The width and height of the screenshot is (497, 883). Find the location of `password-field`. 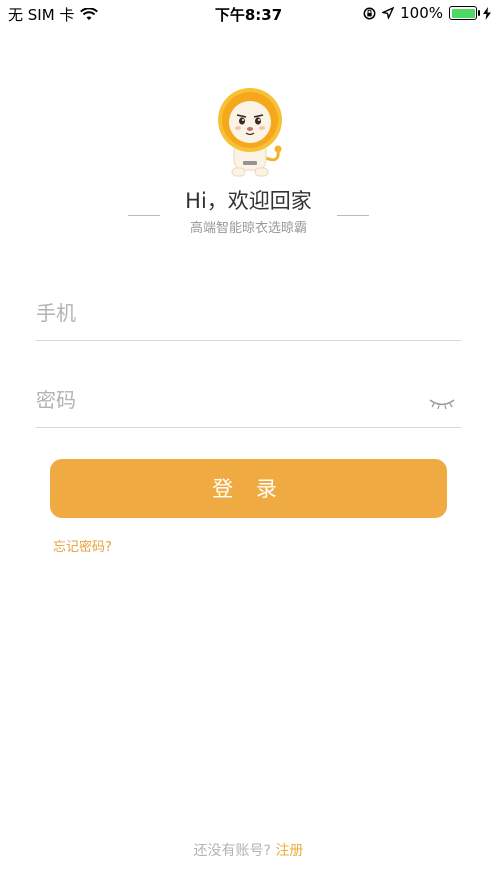

password-field is located at coordinates (248, 397).